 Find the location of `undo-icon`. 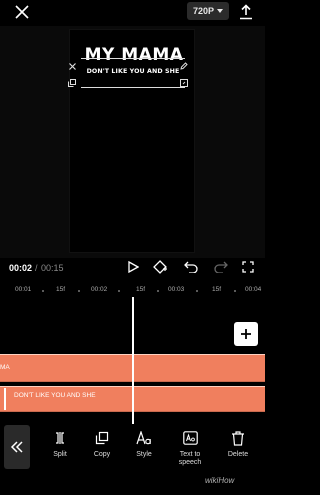

undo-icon is located at coordinates (191, 267).